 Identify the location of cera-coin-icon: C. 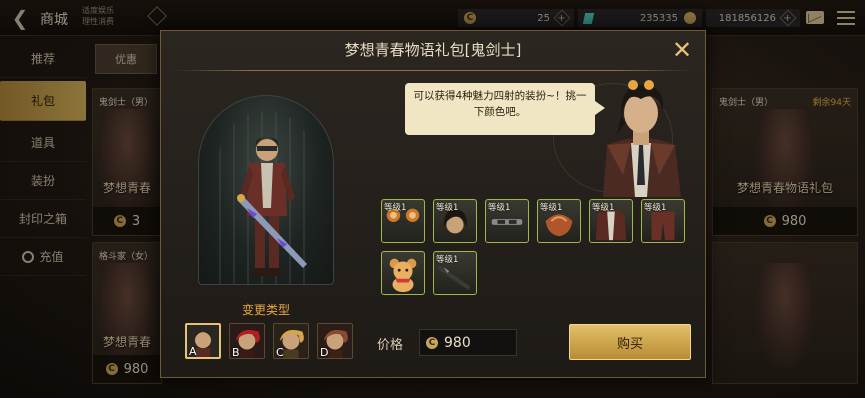
(432, 343).